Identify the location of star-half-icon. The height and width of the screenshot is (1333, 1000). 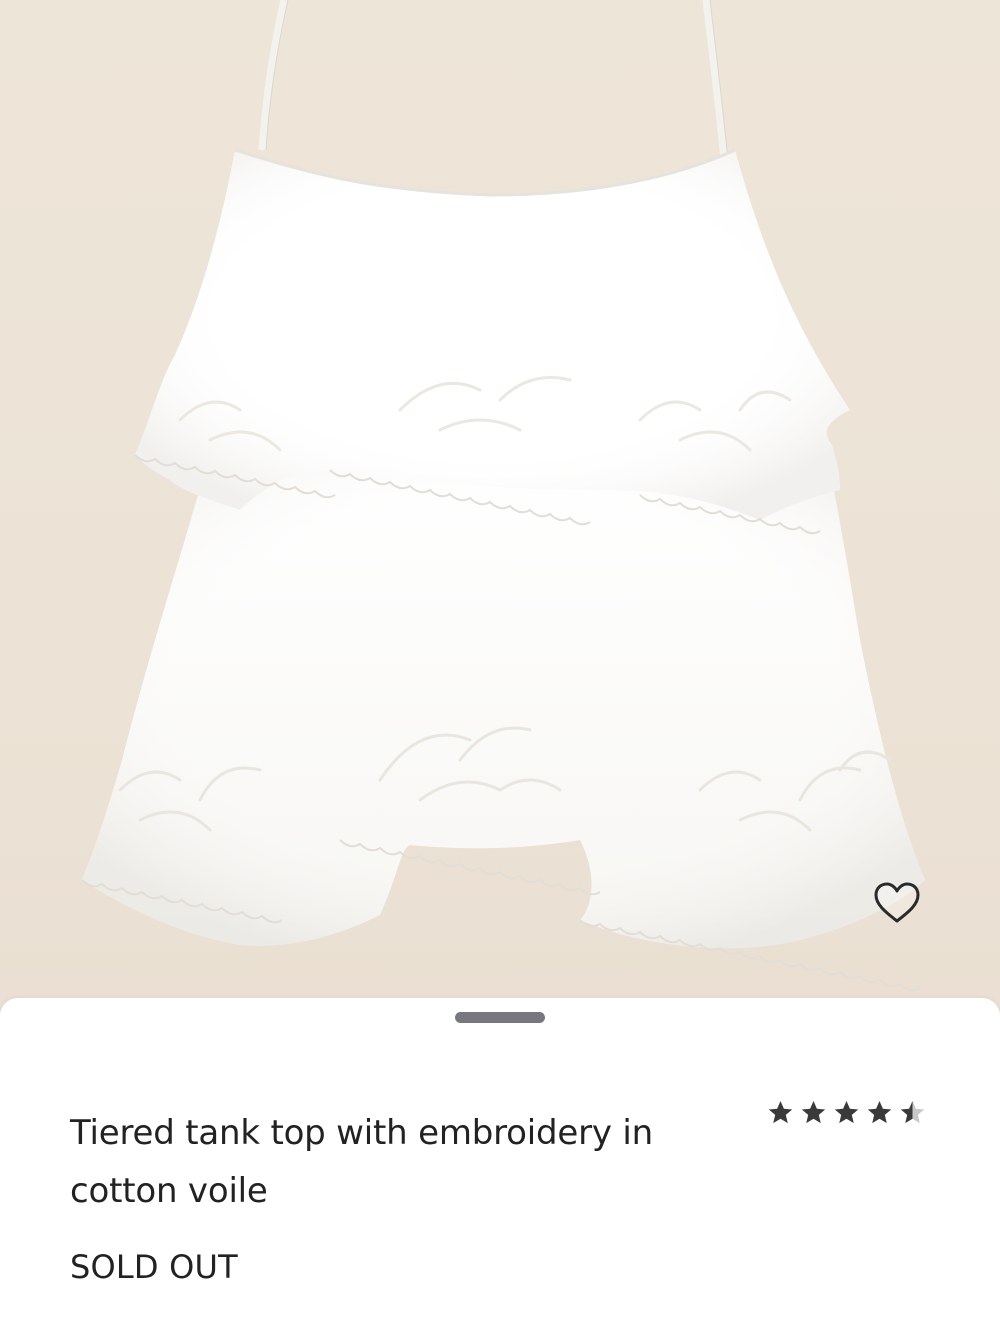
(912, 1111).